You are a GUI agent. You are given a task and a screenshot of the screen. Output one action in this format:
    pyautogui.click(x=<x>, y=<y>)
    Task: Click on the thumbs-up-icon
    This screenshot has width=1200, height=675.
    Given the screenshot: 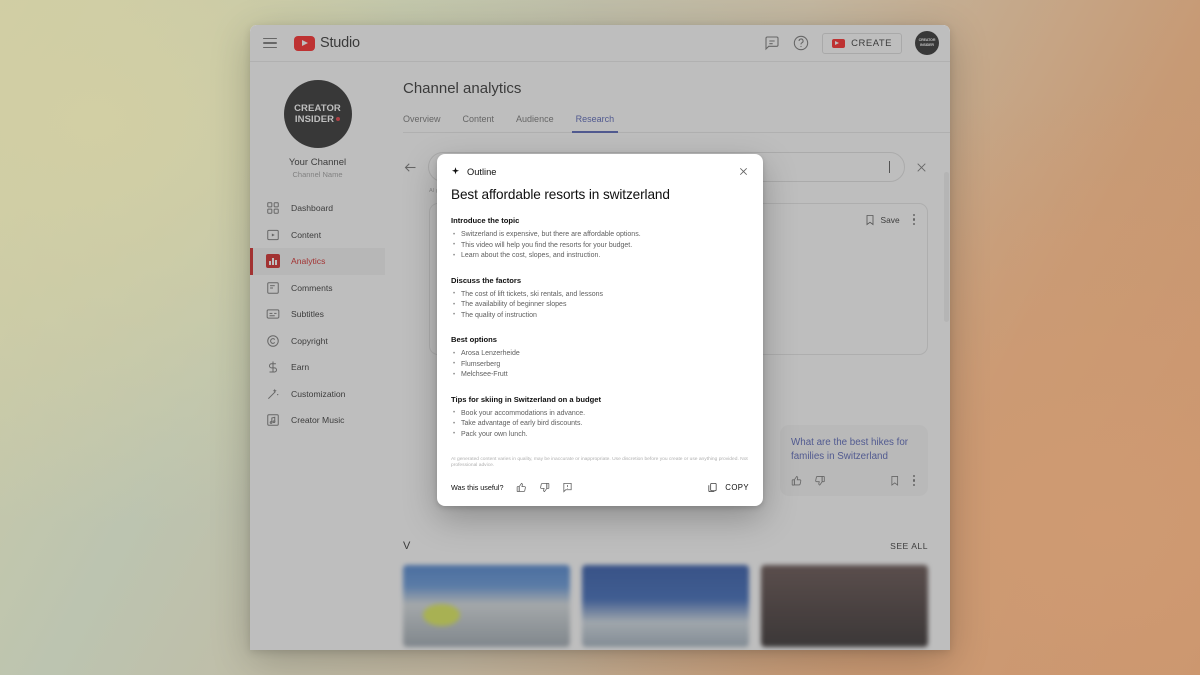 What is the action you would take?
    pyautogui.click(x=521, y=487)
    